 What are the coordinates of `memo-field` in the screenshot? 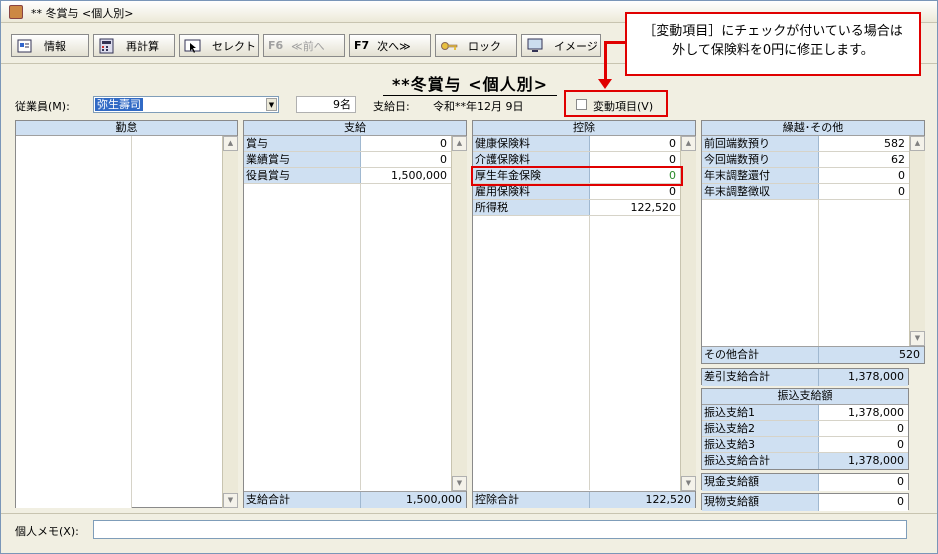 It's located at (500, 529).